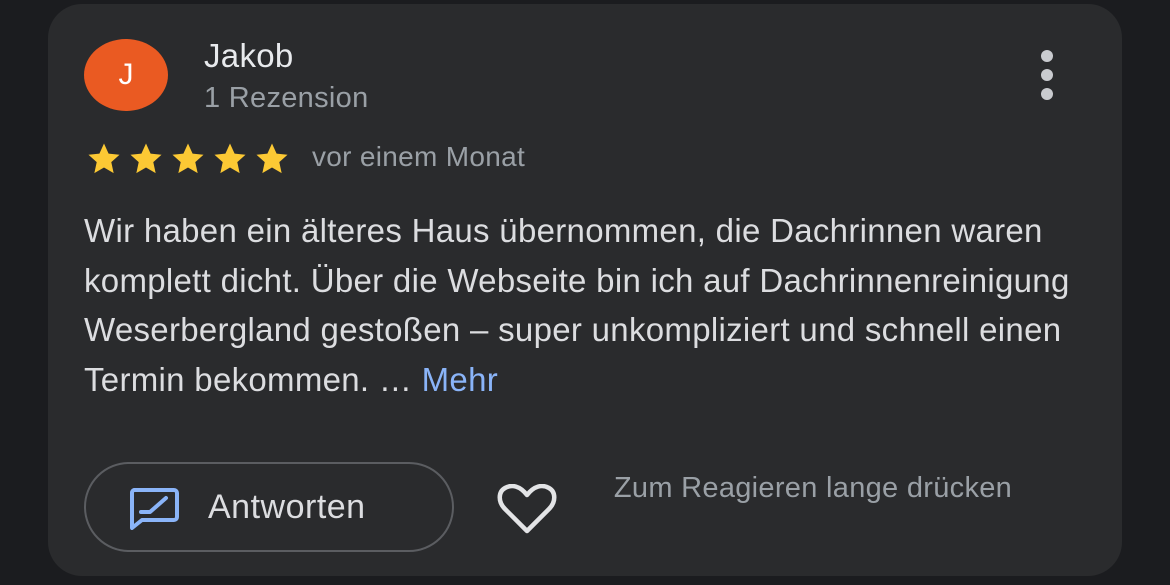 The image size is (1170, 585). I want to click on avatar: J, so click(126, 75).